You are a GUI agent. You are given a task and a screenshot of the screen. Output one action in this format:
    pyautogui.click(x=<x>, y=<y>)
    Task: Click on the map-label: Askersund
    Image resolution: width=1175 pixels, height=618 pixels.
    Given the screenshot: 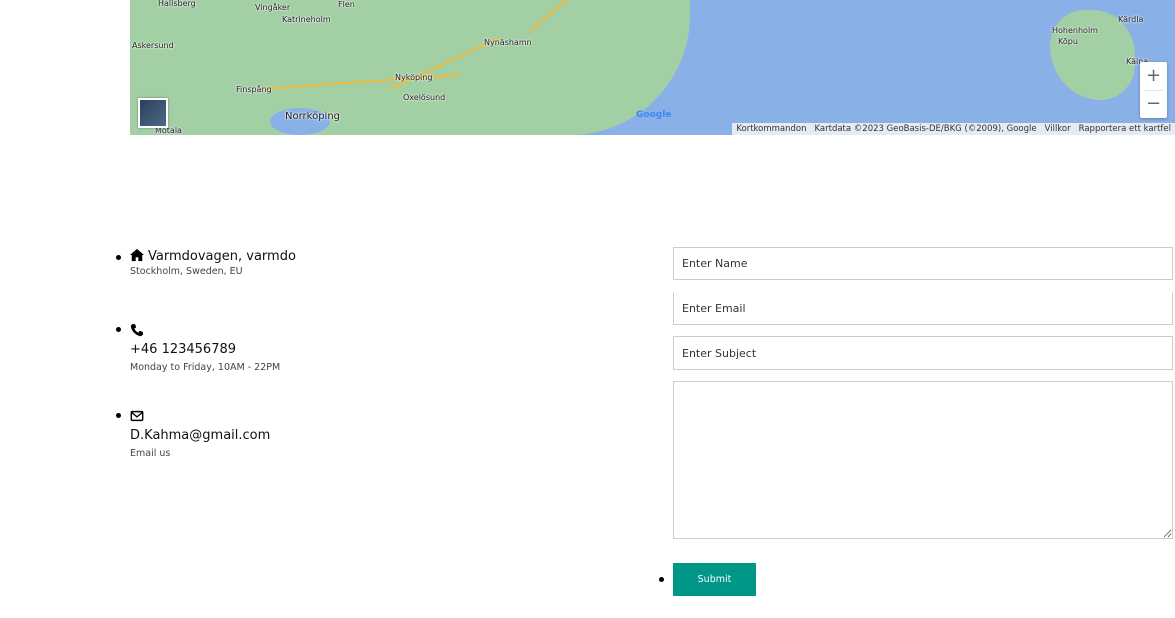 What is the action you would take?
    pyautogui.click(x=153, y=45)
    